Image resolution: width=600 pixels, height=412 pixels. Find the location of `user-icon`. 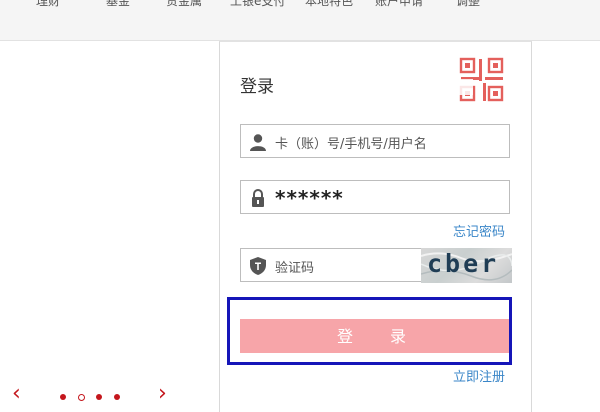

user-icon is located at coordinates (258, 142).